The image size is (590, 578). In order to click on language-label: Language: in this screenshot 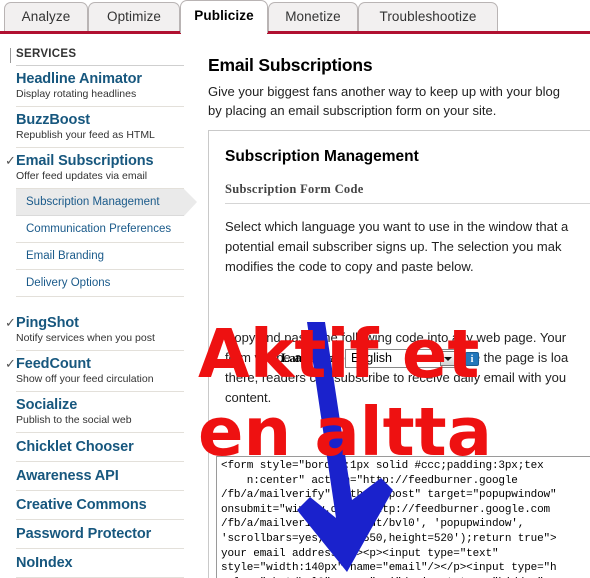, I will do `click(309, 358)`.